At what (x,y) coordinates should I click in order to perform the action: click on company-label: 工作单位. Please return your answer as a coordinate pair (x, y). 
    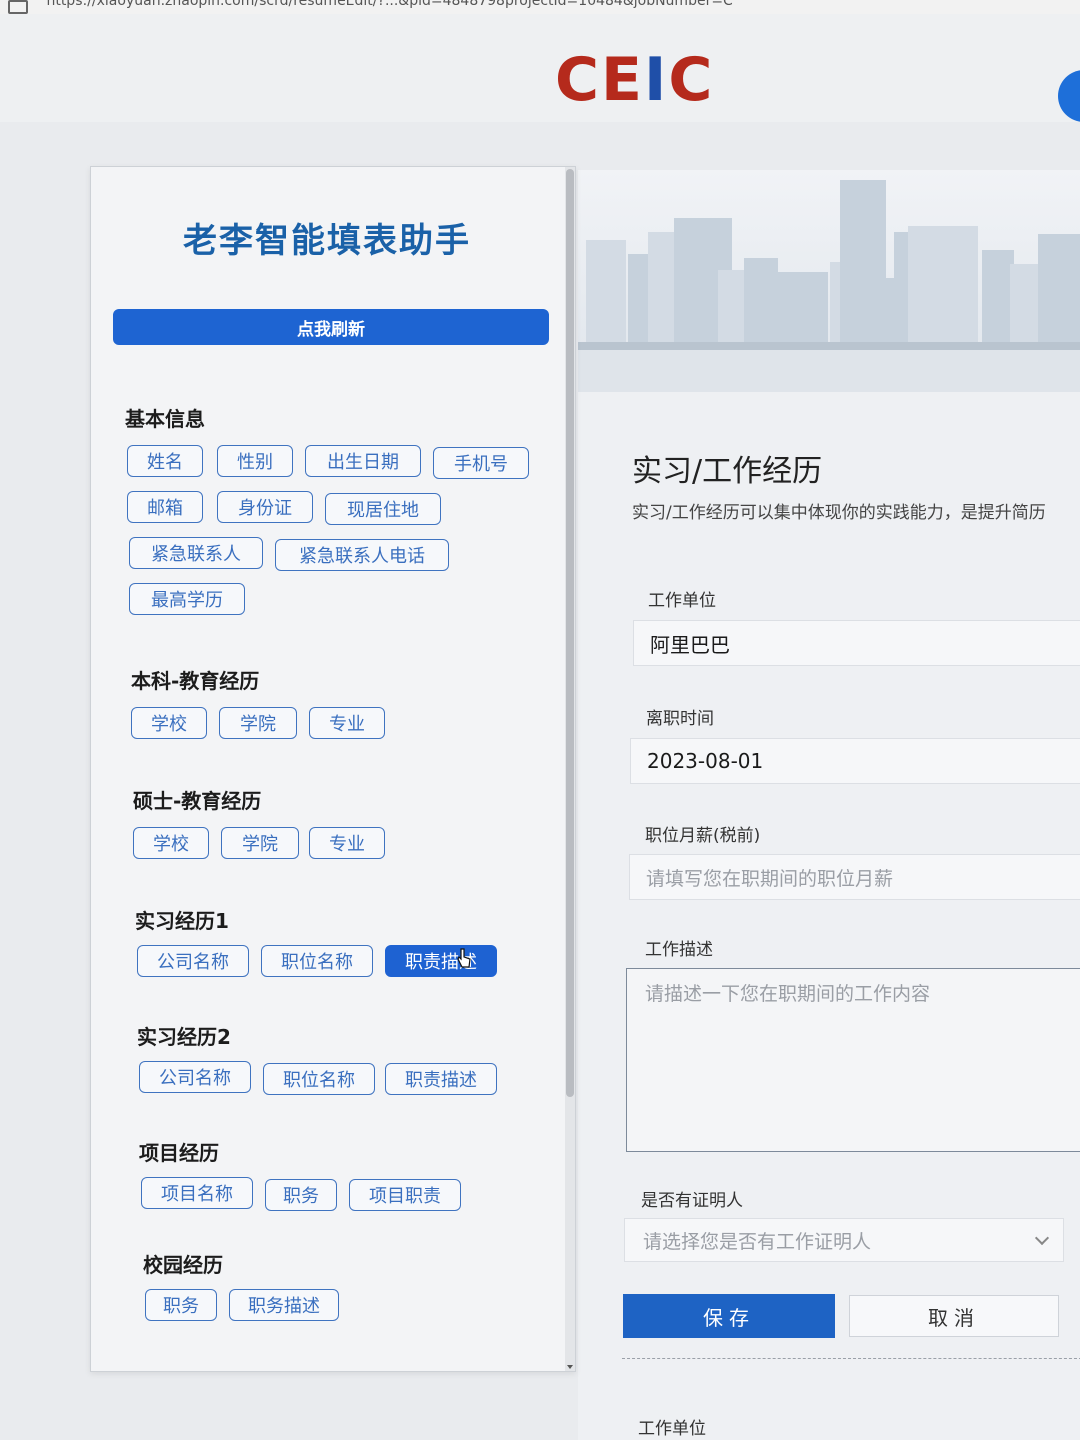
    Looking at the image, I should click on (682, 601).